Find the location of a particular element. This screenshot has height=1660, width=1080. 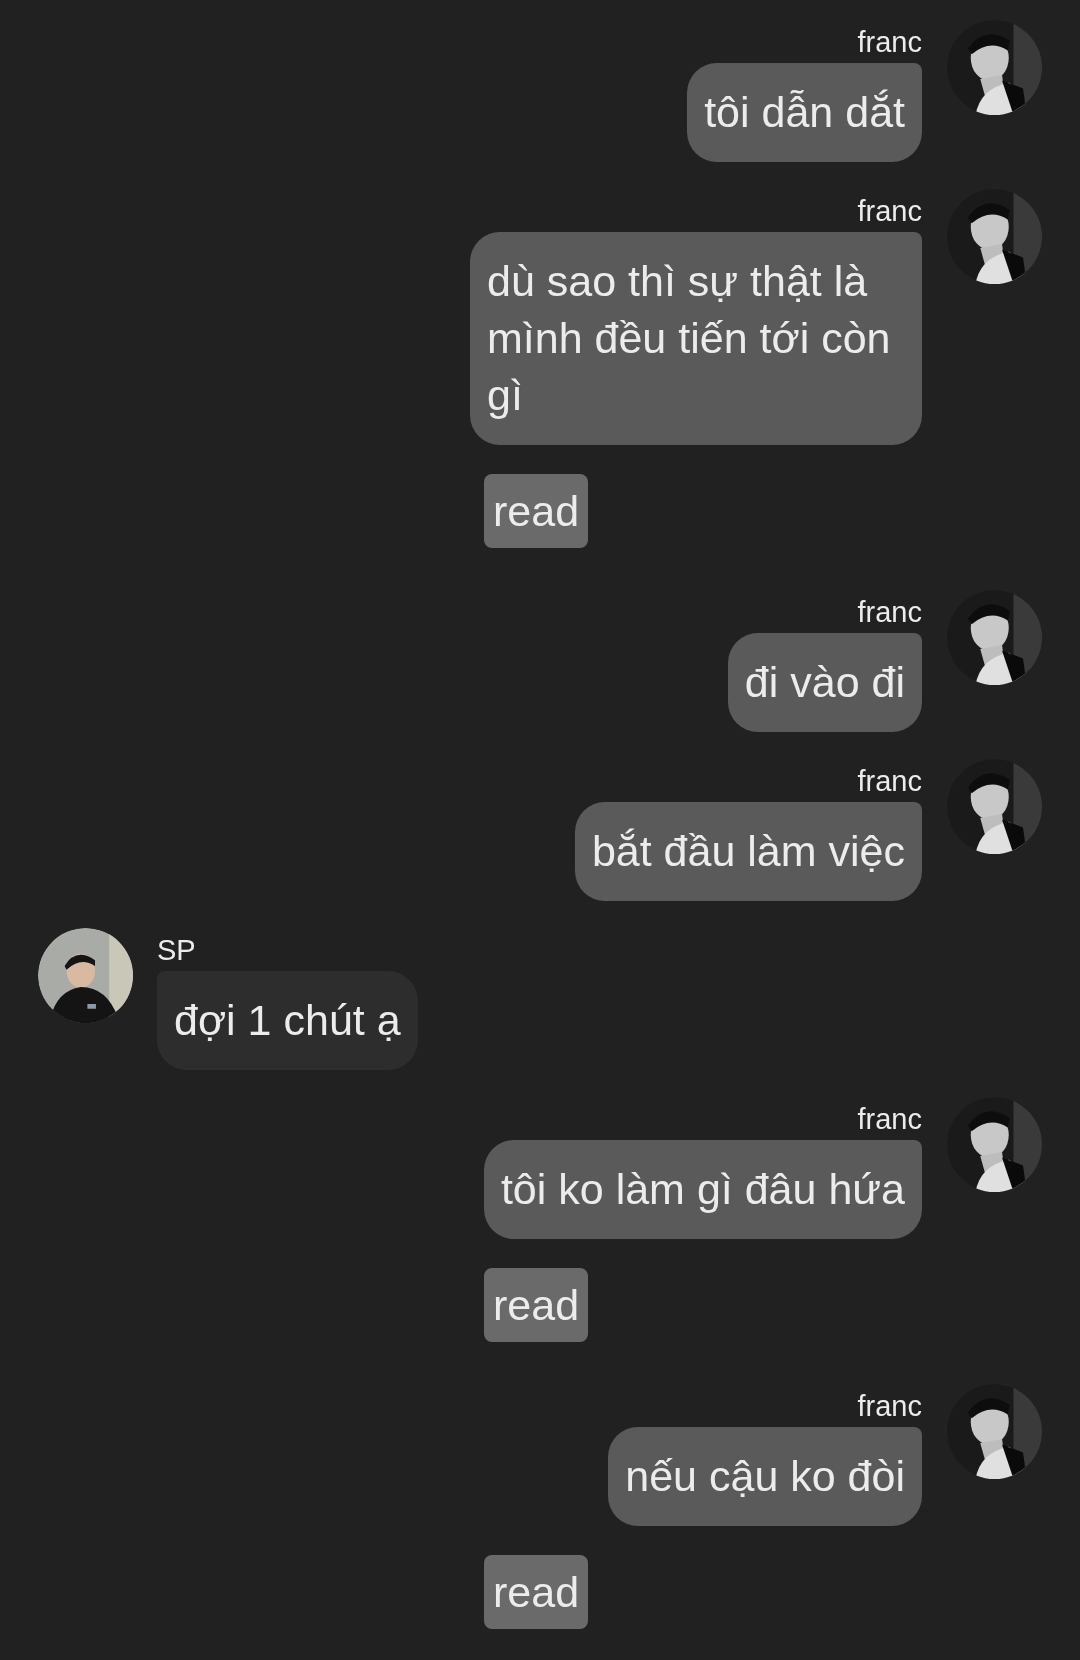

message-bubble: đợi 1 chút ạ is located at coordinates (287, 1020).